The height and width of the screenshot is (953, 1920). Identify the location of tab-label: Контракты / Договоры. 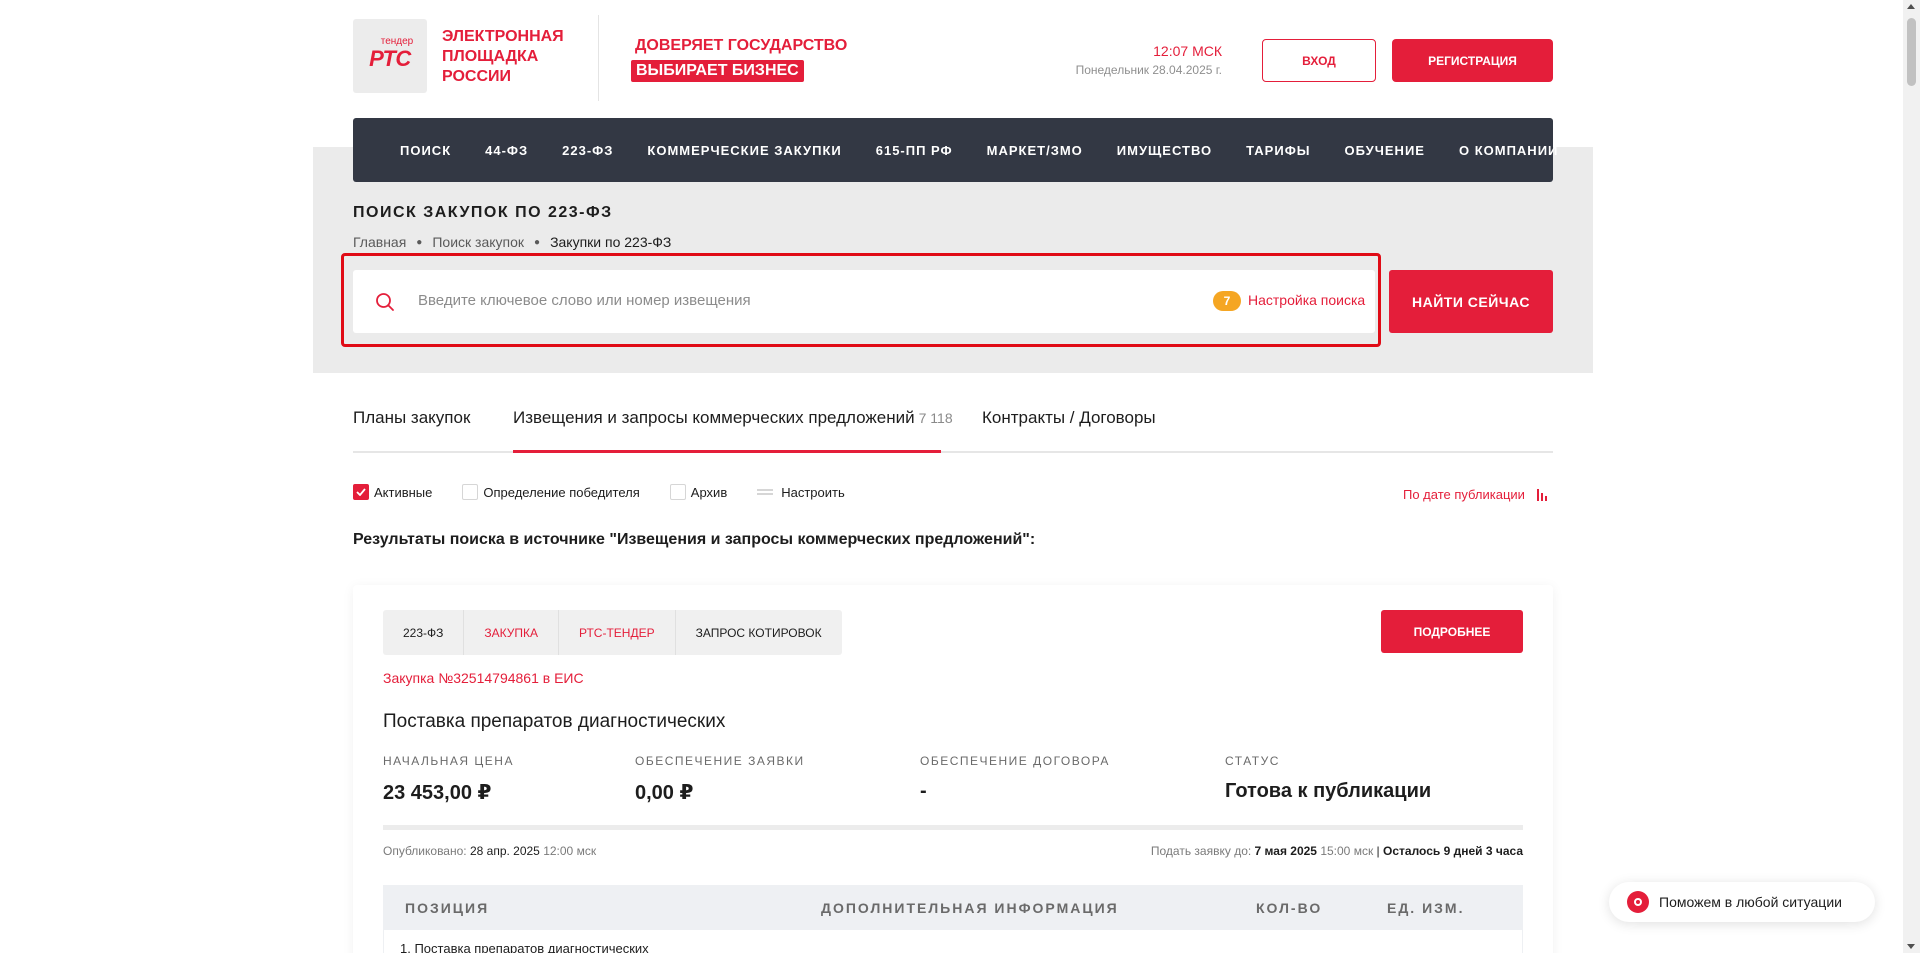
(1069, 417).